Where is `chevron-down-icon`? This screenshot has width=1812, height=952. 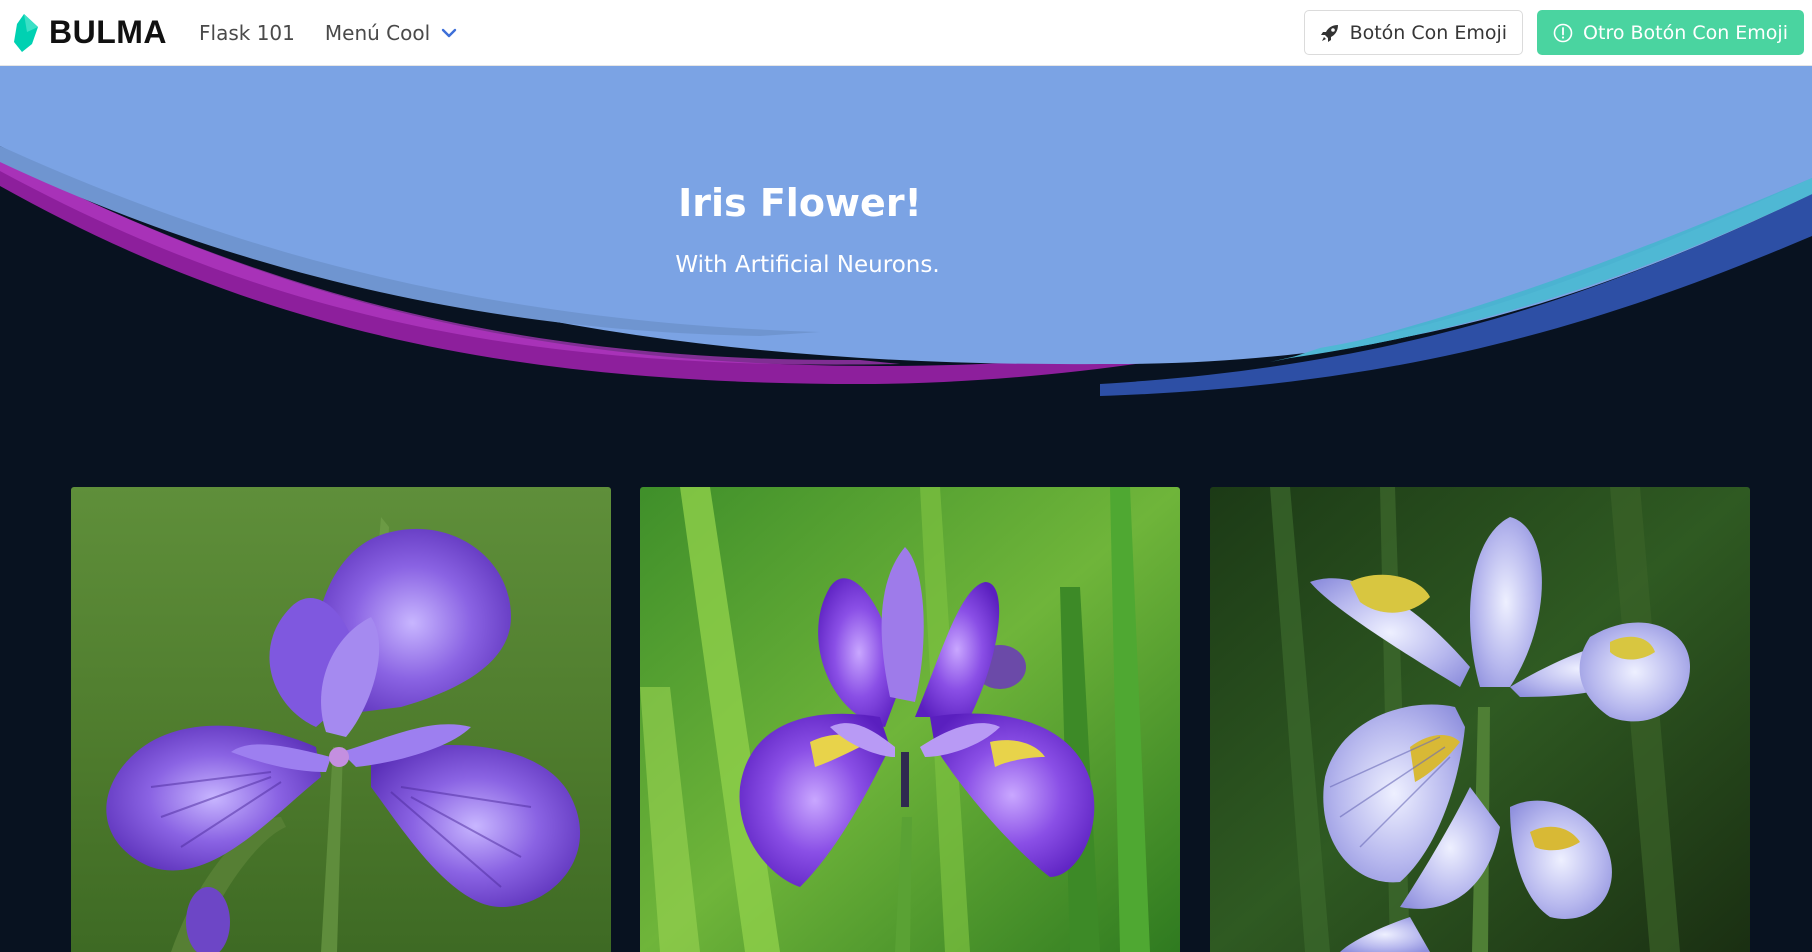 chevron-down-icon is located at coordinates (449, 32).